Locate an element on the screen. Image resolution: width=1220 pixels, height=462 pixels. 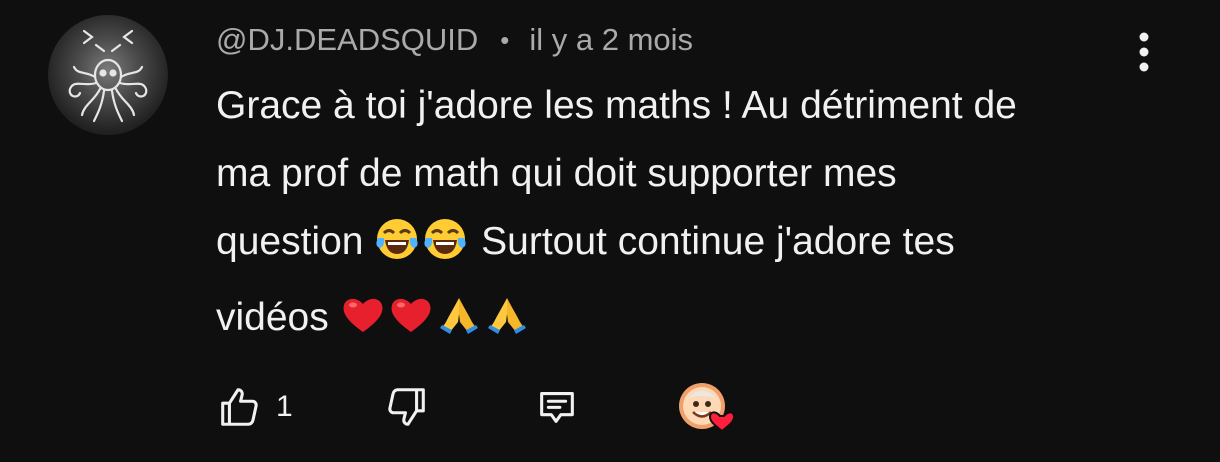
like-button: 1 is located at coordinates (254, 407).